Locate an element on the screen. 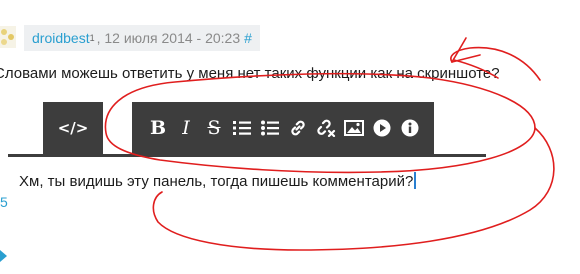  video-button is located at coordinates (382, 128).